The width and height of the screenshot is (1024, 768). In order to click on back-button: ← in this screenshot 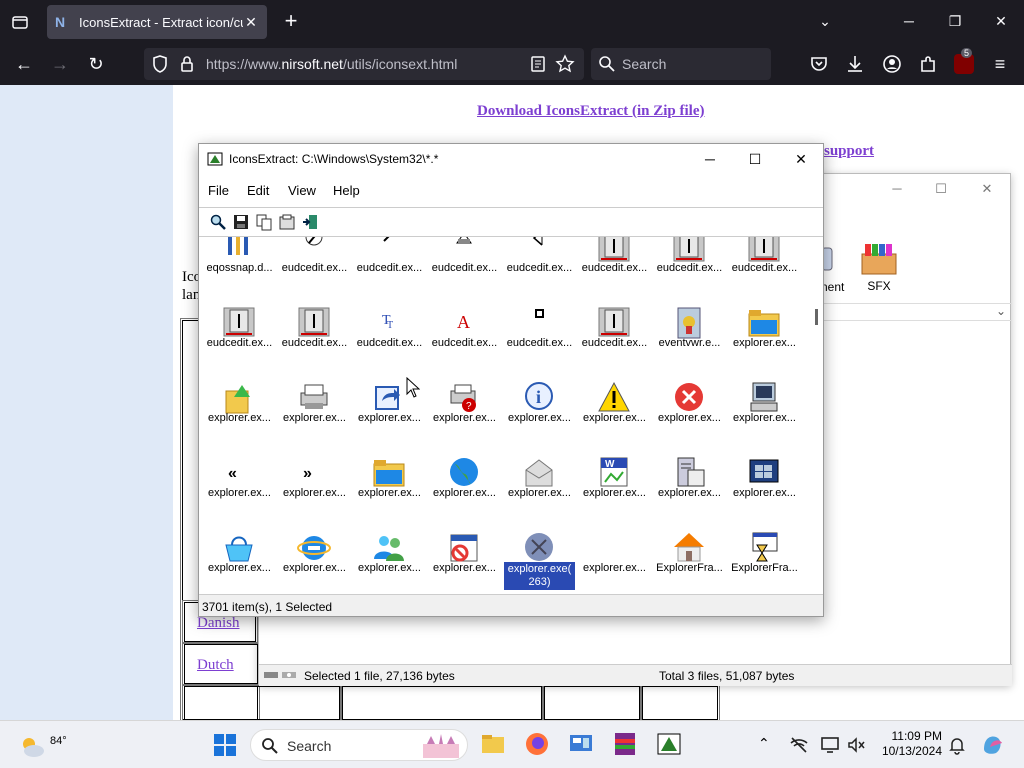, I will do `click(24, 64)`.